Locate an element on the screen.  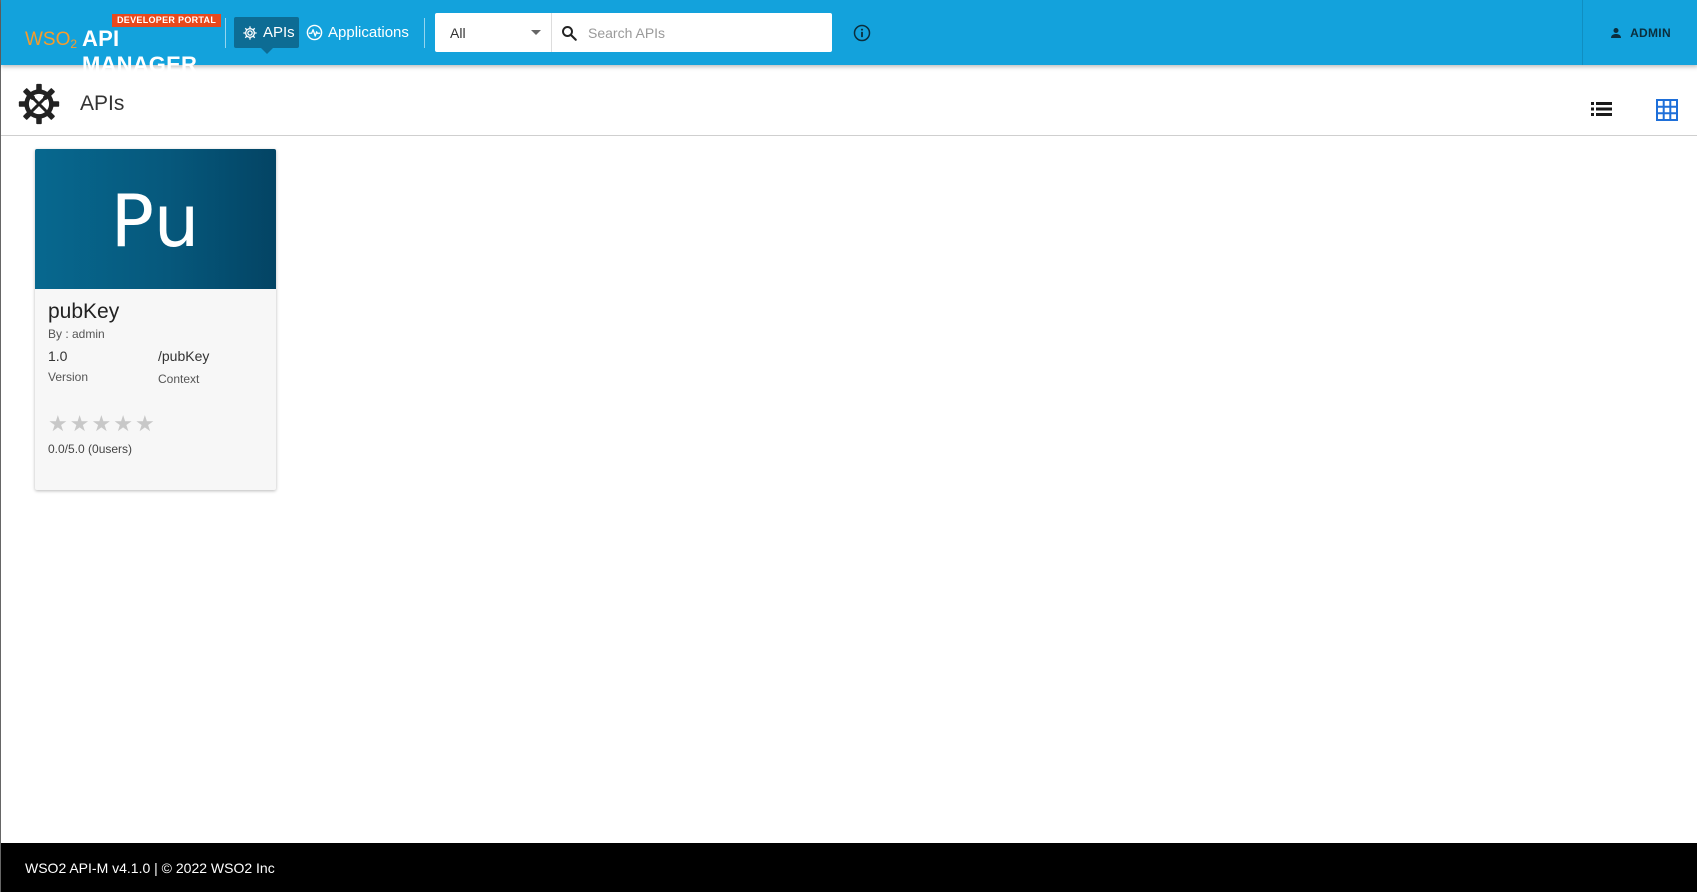
api-thumbnail-text: Pu is located at coordinates (155, 221).